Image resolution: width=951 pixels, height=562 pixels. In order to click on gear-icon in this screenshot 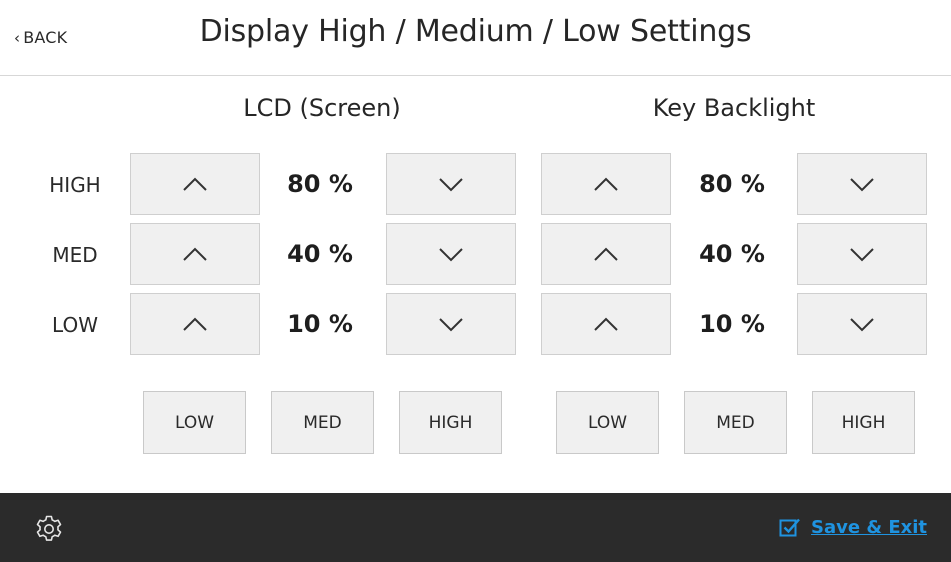, I will do `click(49, 529)`.